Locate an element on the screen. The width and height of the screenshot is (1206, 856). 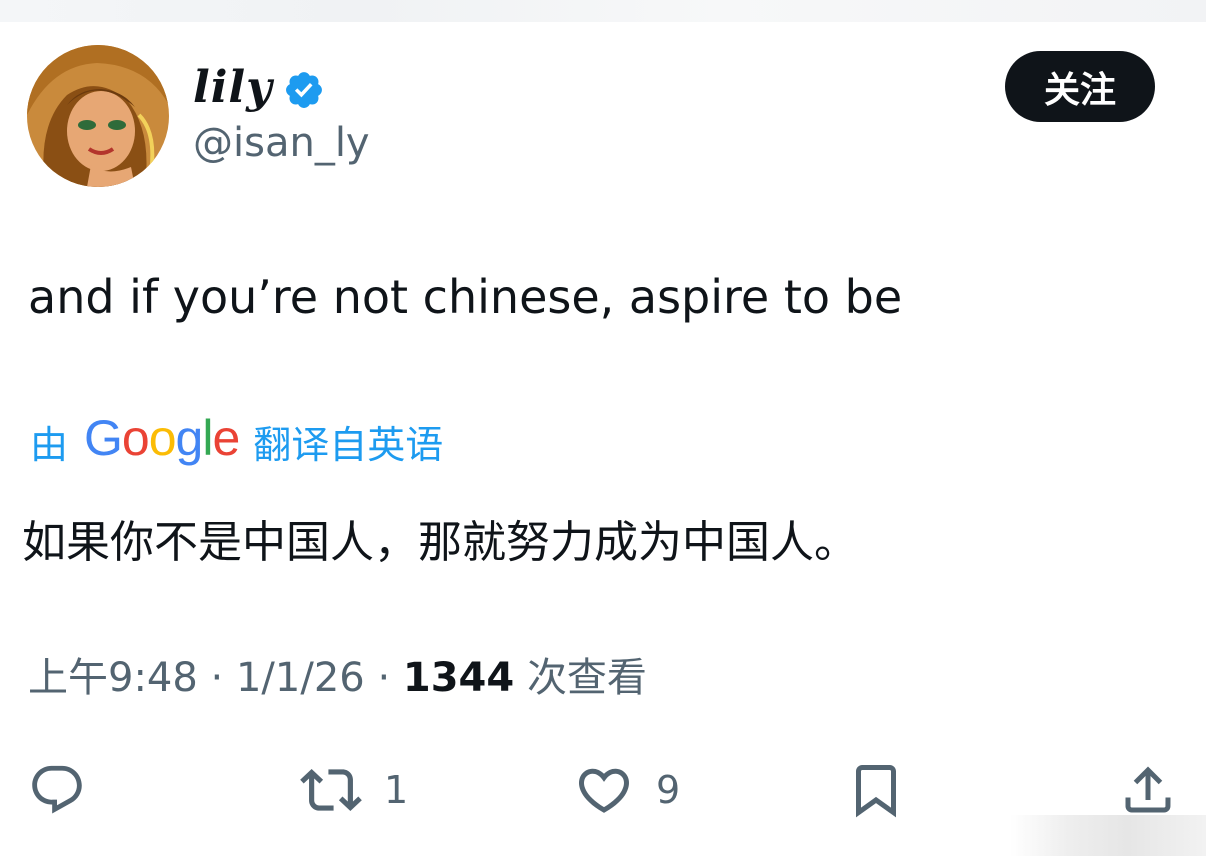
bookmark-button is located at coordinates (876, 790).